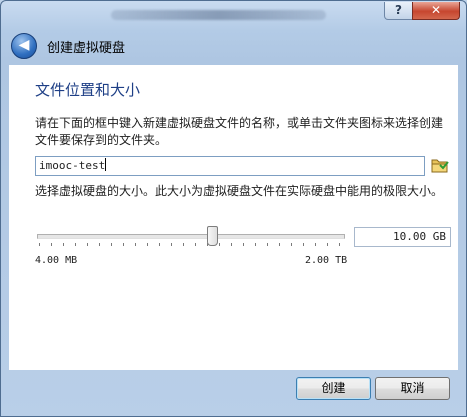 This screenshot has width=467, height=417. I want to click on wizard-header: ◀ 创建虚拟硬盘, so click(229, 47).